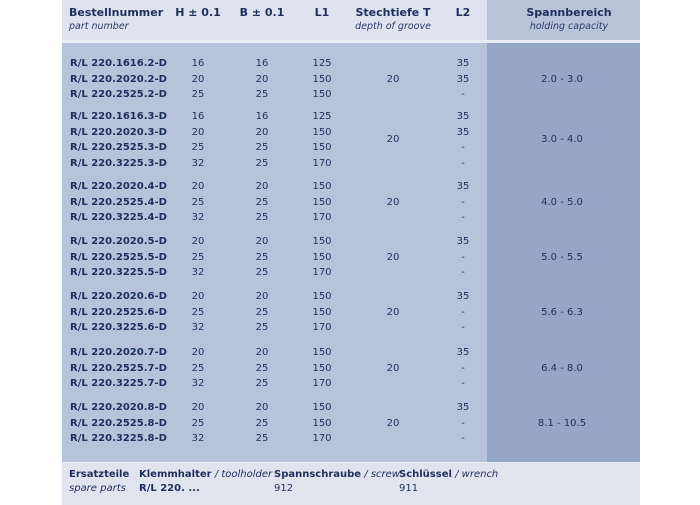 The image size is (700, 505). I want to click on part-number: R/L 220.2525.6-D, so click(118, 312).